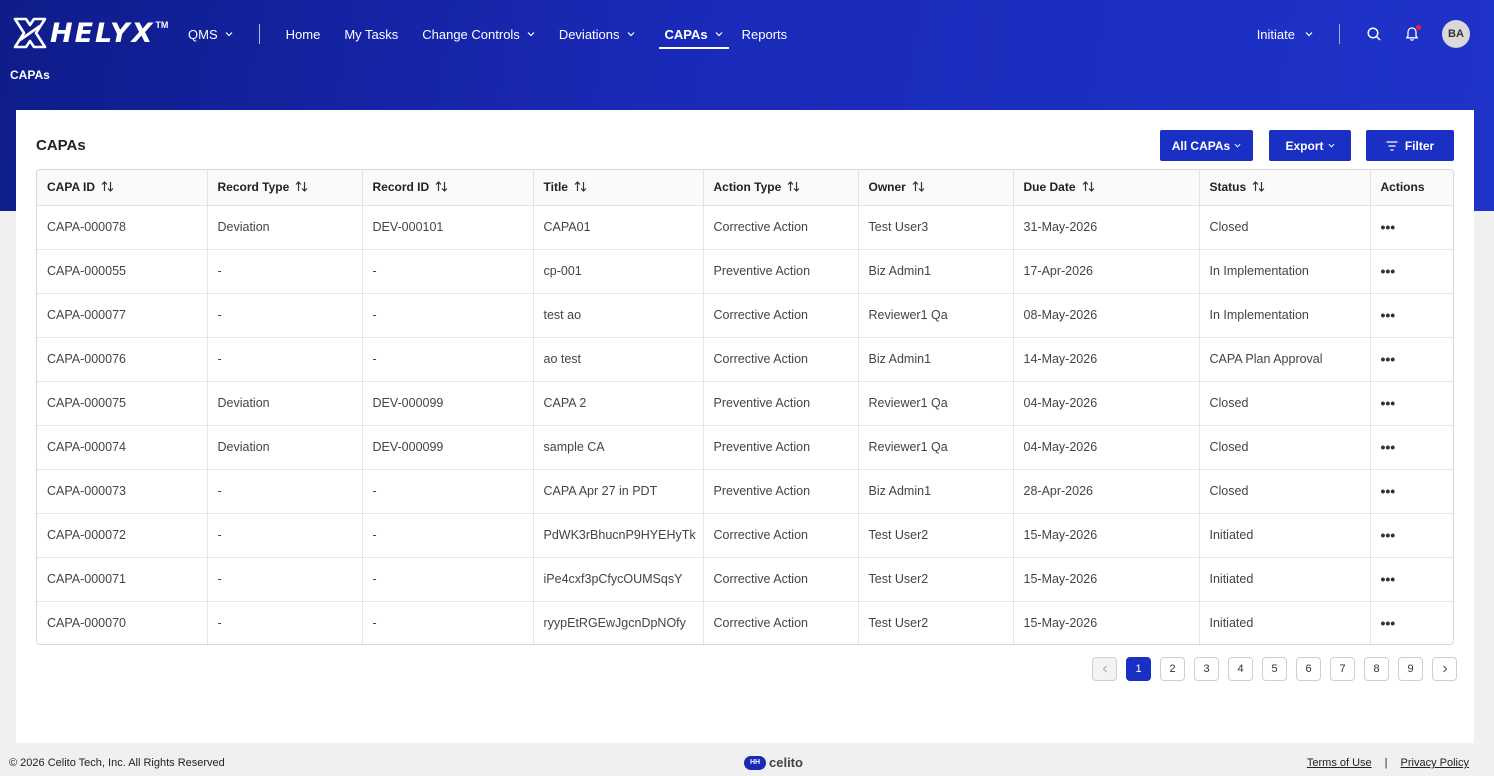 The height and width of the screenshot is (776, 1494). What do you see at coordinates (1339, 763) in the screenshot?
I see `terms-of-use-link: Terms of Use` at bounding box center [1339, 763].